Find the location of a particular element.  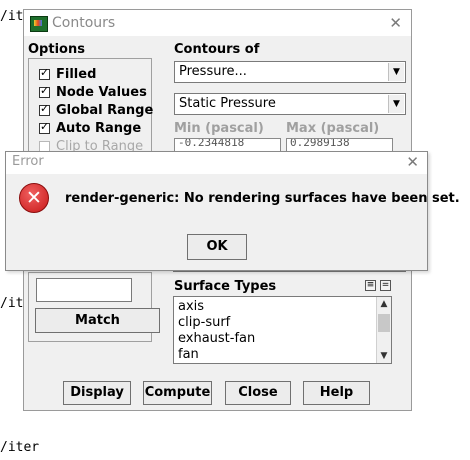

compute-button-label: Compute is located at coordinates (177, 392).